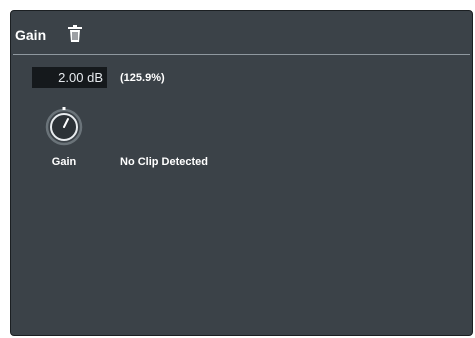 The height and width of the screenshot is (338, 475). What do you see at coordinates (164, 162) in the screenshot?
I see `clip-status-label: No Clip Detected` at bounding box center [164, 162].